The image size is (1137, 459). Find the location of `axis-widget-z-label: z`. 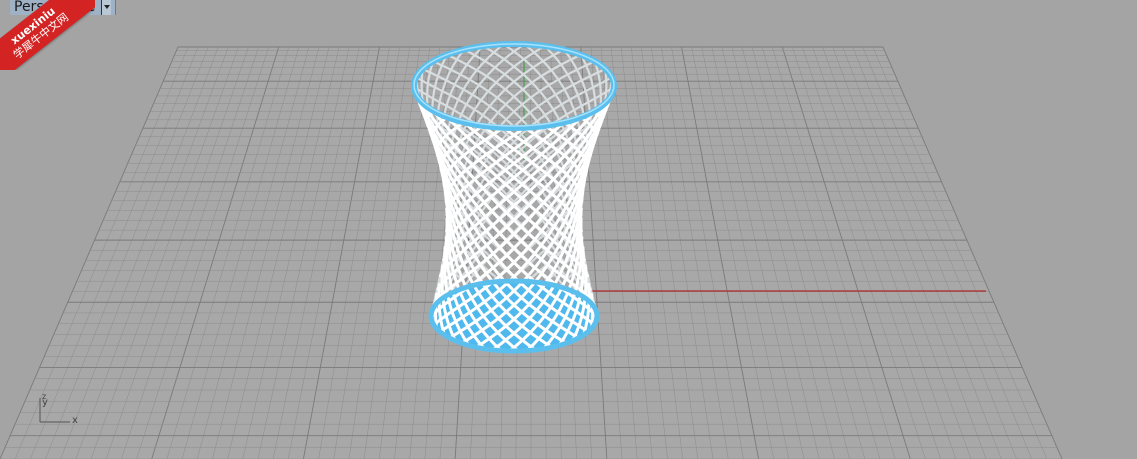

axis-widget-z-label: z is located at coordinates (44, 396).